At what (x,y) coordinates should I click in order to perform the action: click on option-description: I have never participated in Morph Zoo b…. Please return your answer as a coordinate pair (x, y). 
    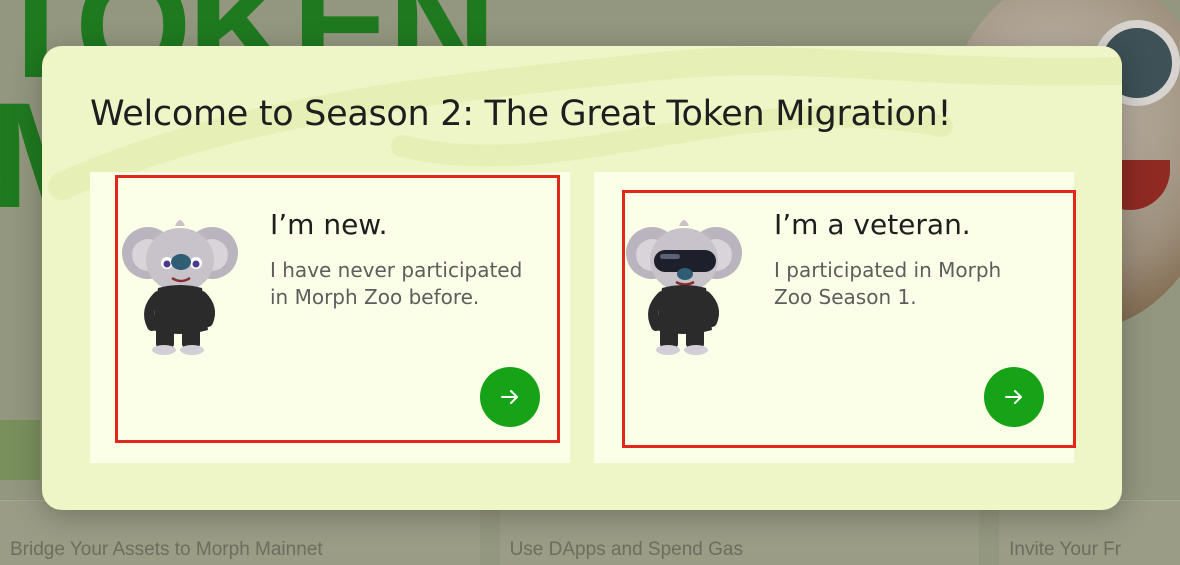
    Looking at the image, I should click on (396, 283).